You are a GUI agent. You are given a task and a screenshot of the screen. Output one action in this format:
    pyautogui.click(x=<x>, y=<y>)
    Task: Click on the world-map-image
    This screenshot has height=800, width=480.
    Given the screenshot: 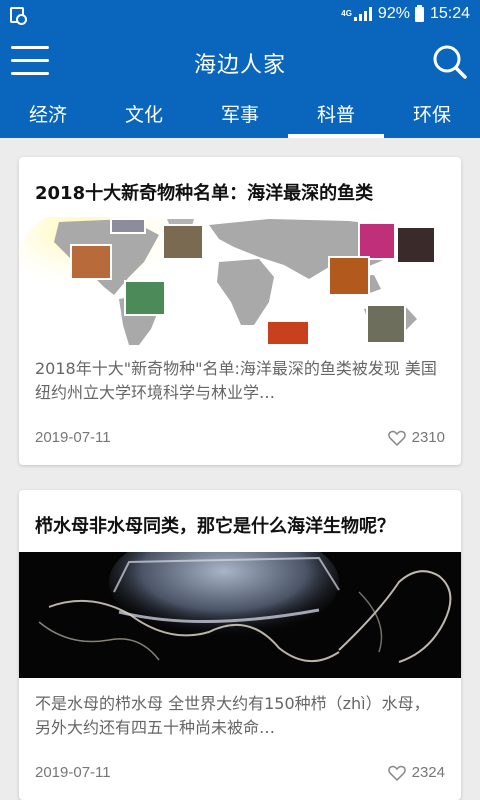 What is the action you would take?
    pyautogui.click(x=240, y=281)
    